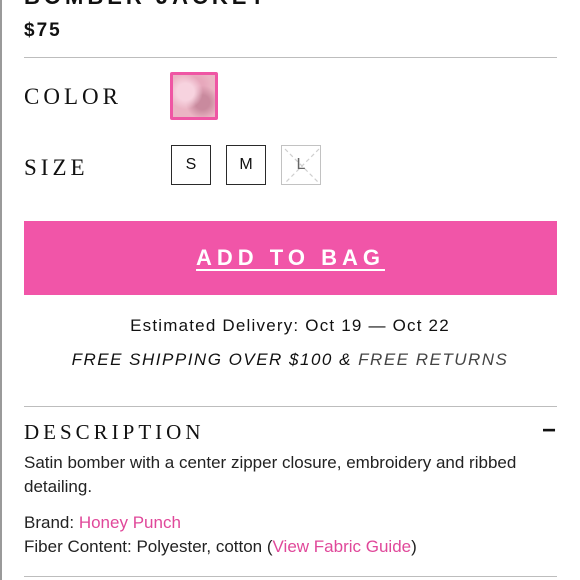 The width and height of the screenshot is (580, 580). What do you see at coordinates (56, 167) in the screenshot?
I see `size-label: SIZE` at bounding box center [56, 167].